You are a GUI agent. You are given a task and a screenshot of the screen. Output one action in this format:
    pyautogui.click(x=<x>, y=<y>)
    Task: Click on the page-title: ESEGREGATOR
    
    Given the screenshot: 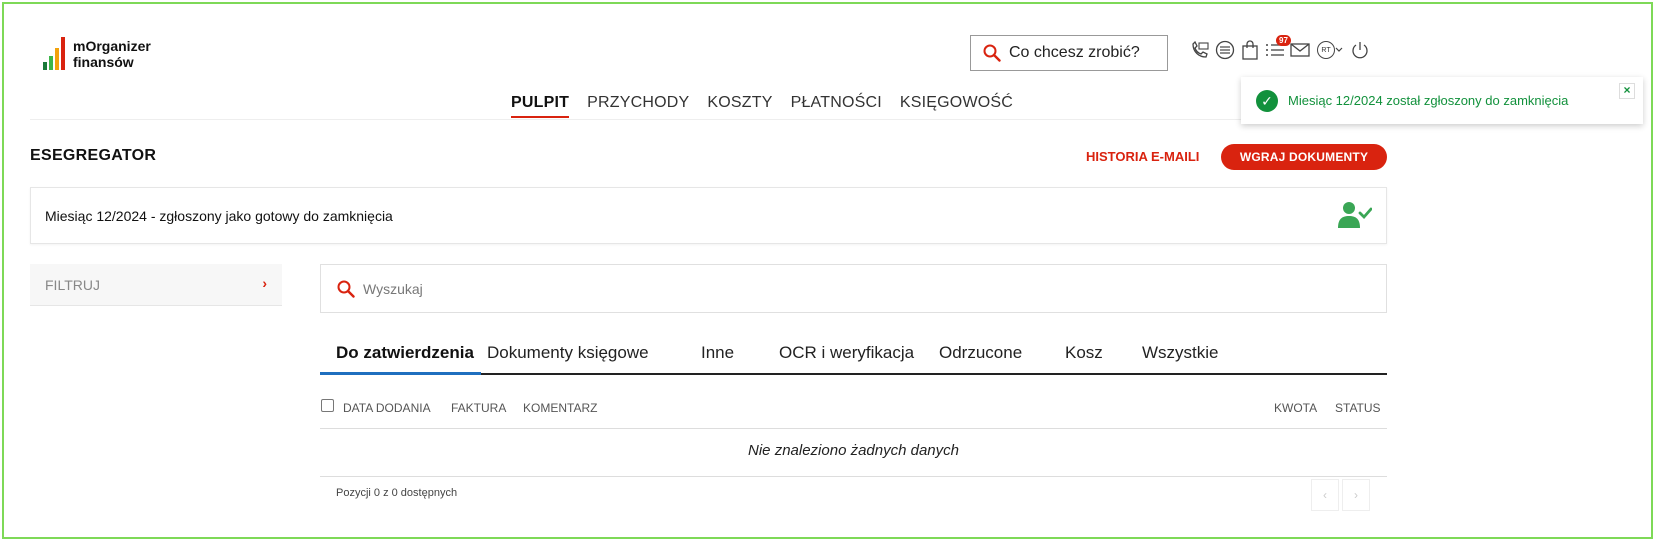 What is the action you would take?
    pyautogui.click(x=93, y=155)
    